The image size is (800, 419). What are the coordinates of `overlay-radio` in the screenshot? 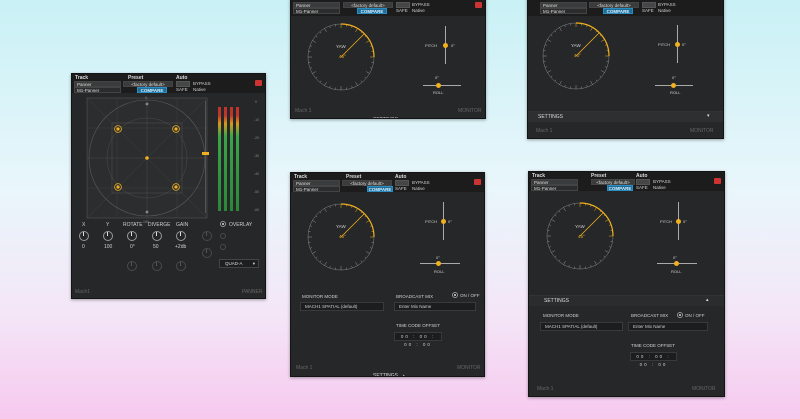 It's located at (223, 224).